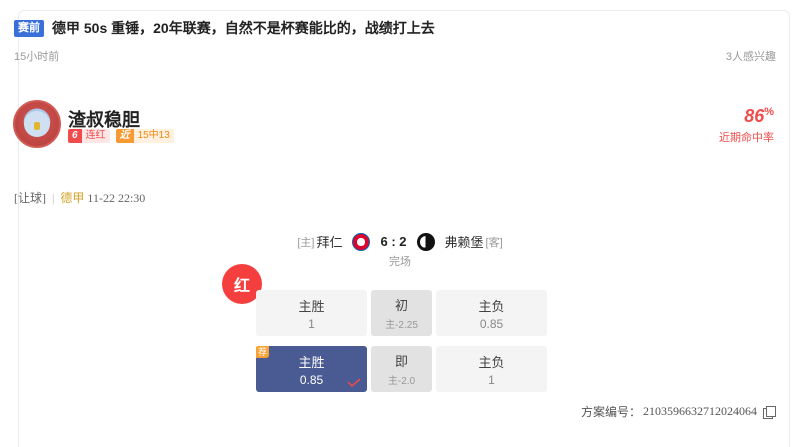  I want to click on publish-time: 15小时前, so click(37, 57).